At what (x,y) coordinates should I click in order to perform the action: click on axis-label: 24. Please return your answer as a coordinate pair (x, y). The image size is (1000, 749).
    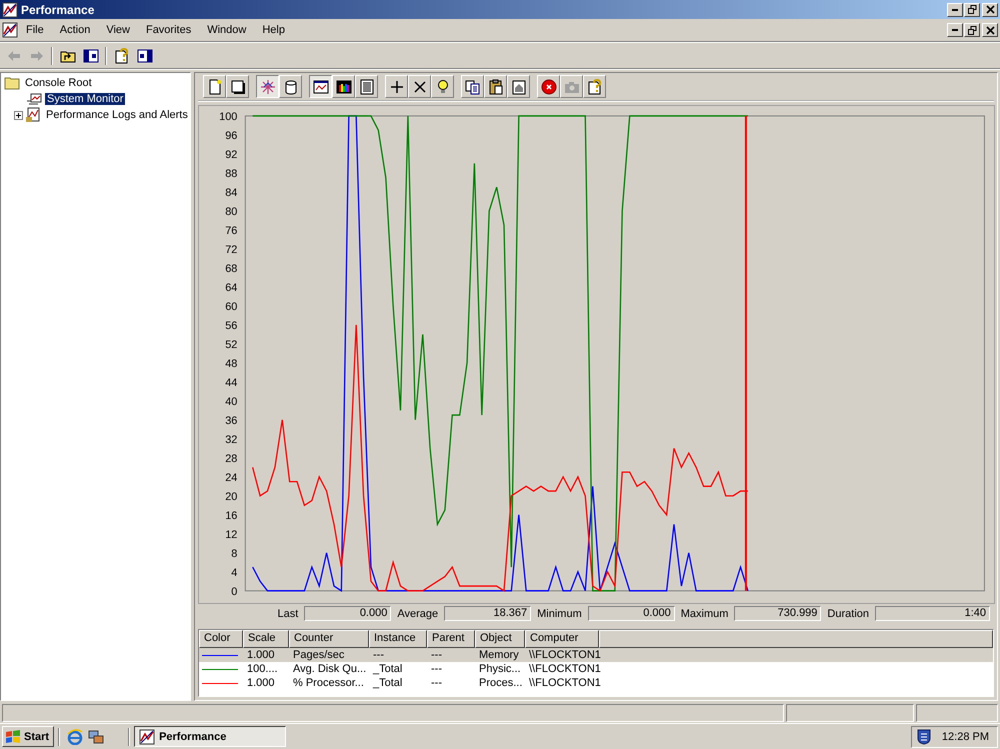
    Looking at the image, I should click on (231, 478).